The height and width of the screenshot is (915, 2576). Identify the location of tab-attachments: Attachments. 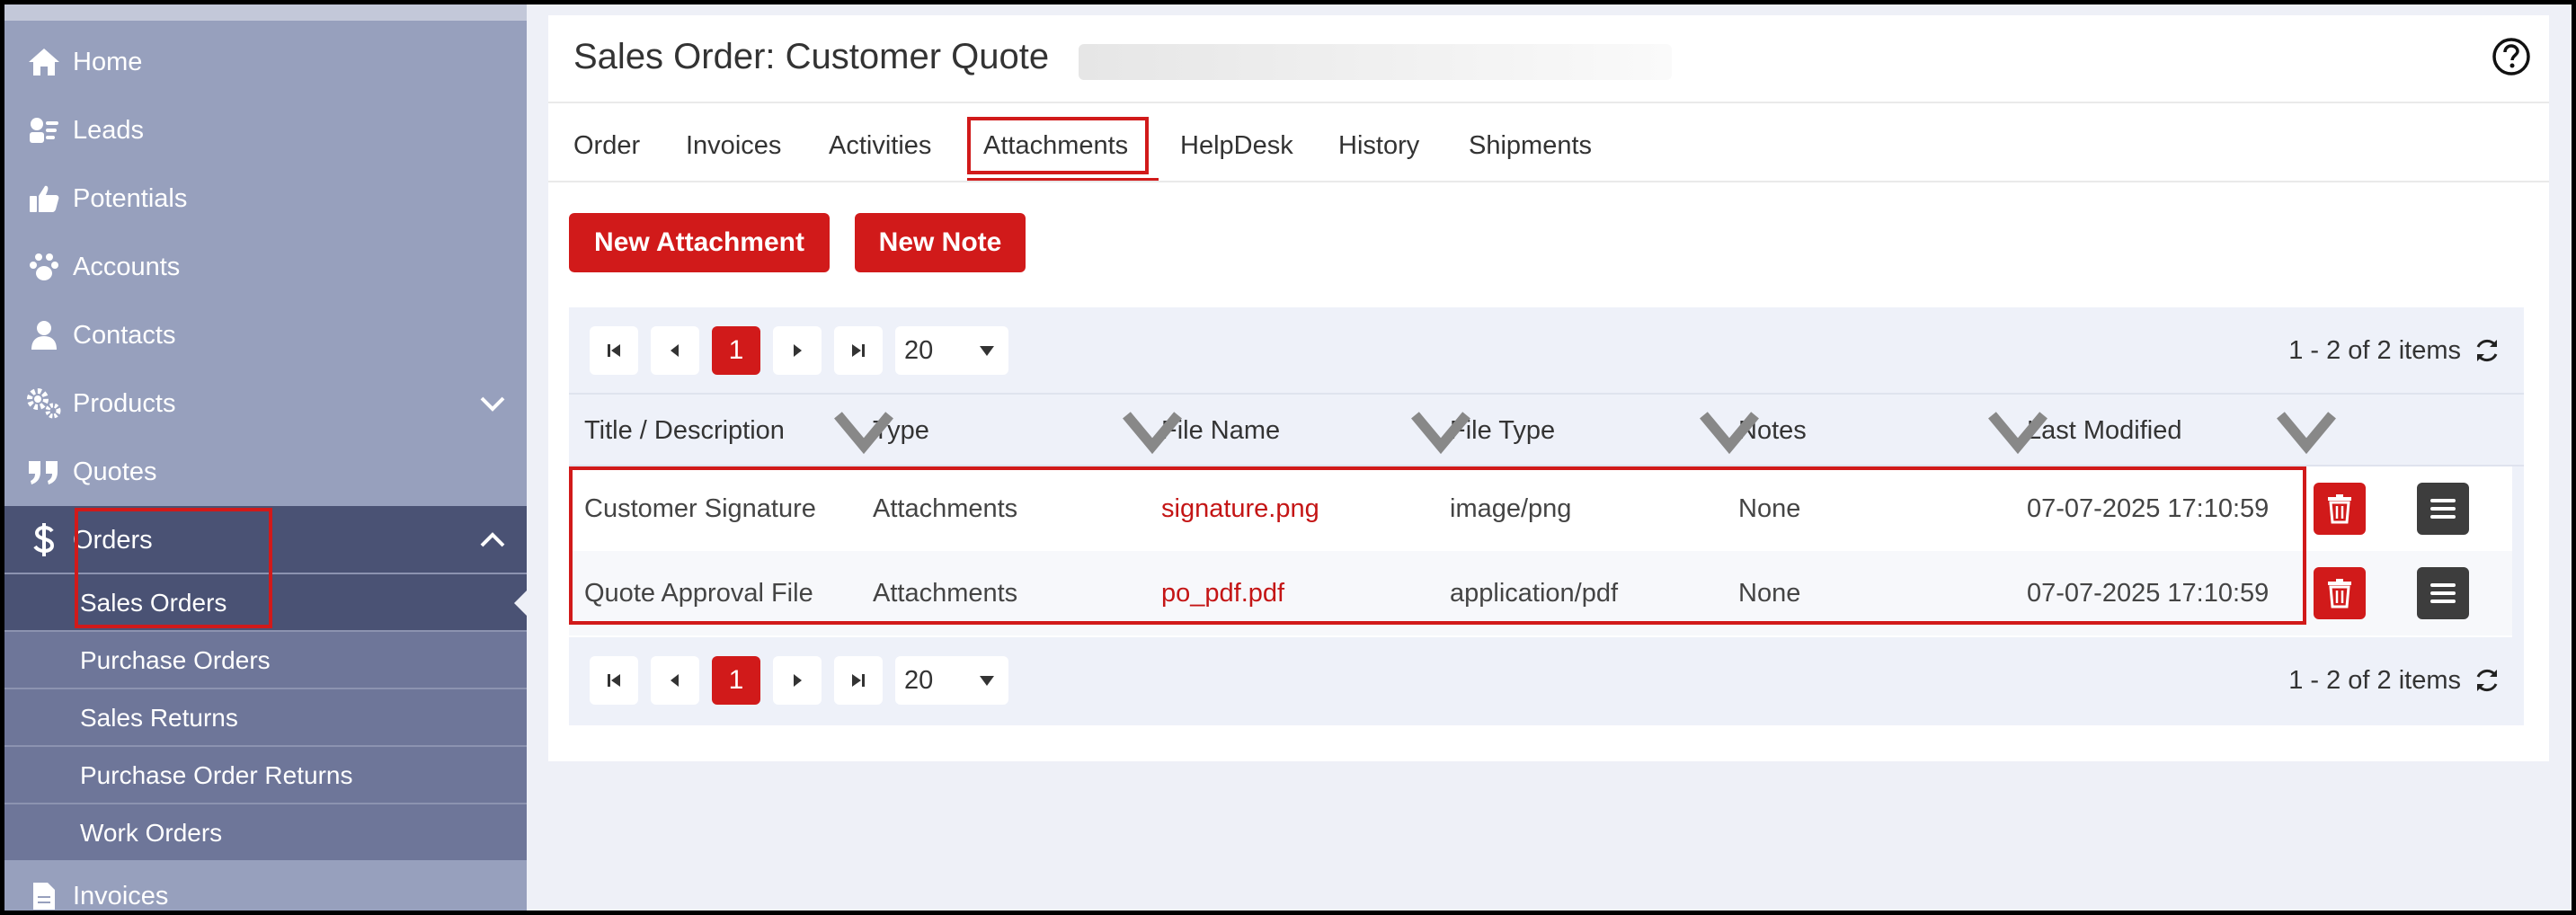
(1055, 146).